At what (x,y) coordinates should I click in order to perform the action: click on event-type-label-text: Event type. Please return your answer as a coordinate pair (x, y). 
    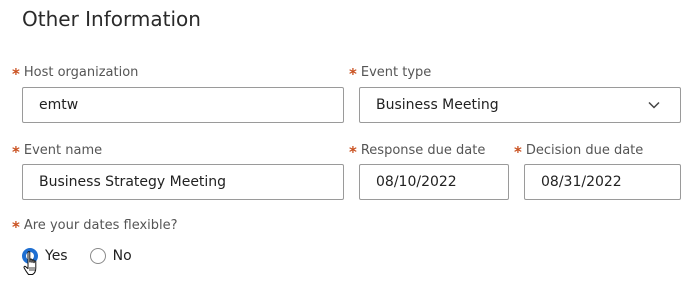
    Looking at the image, I should click on (396, 72).